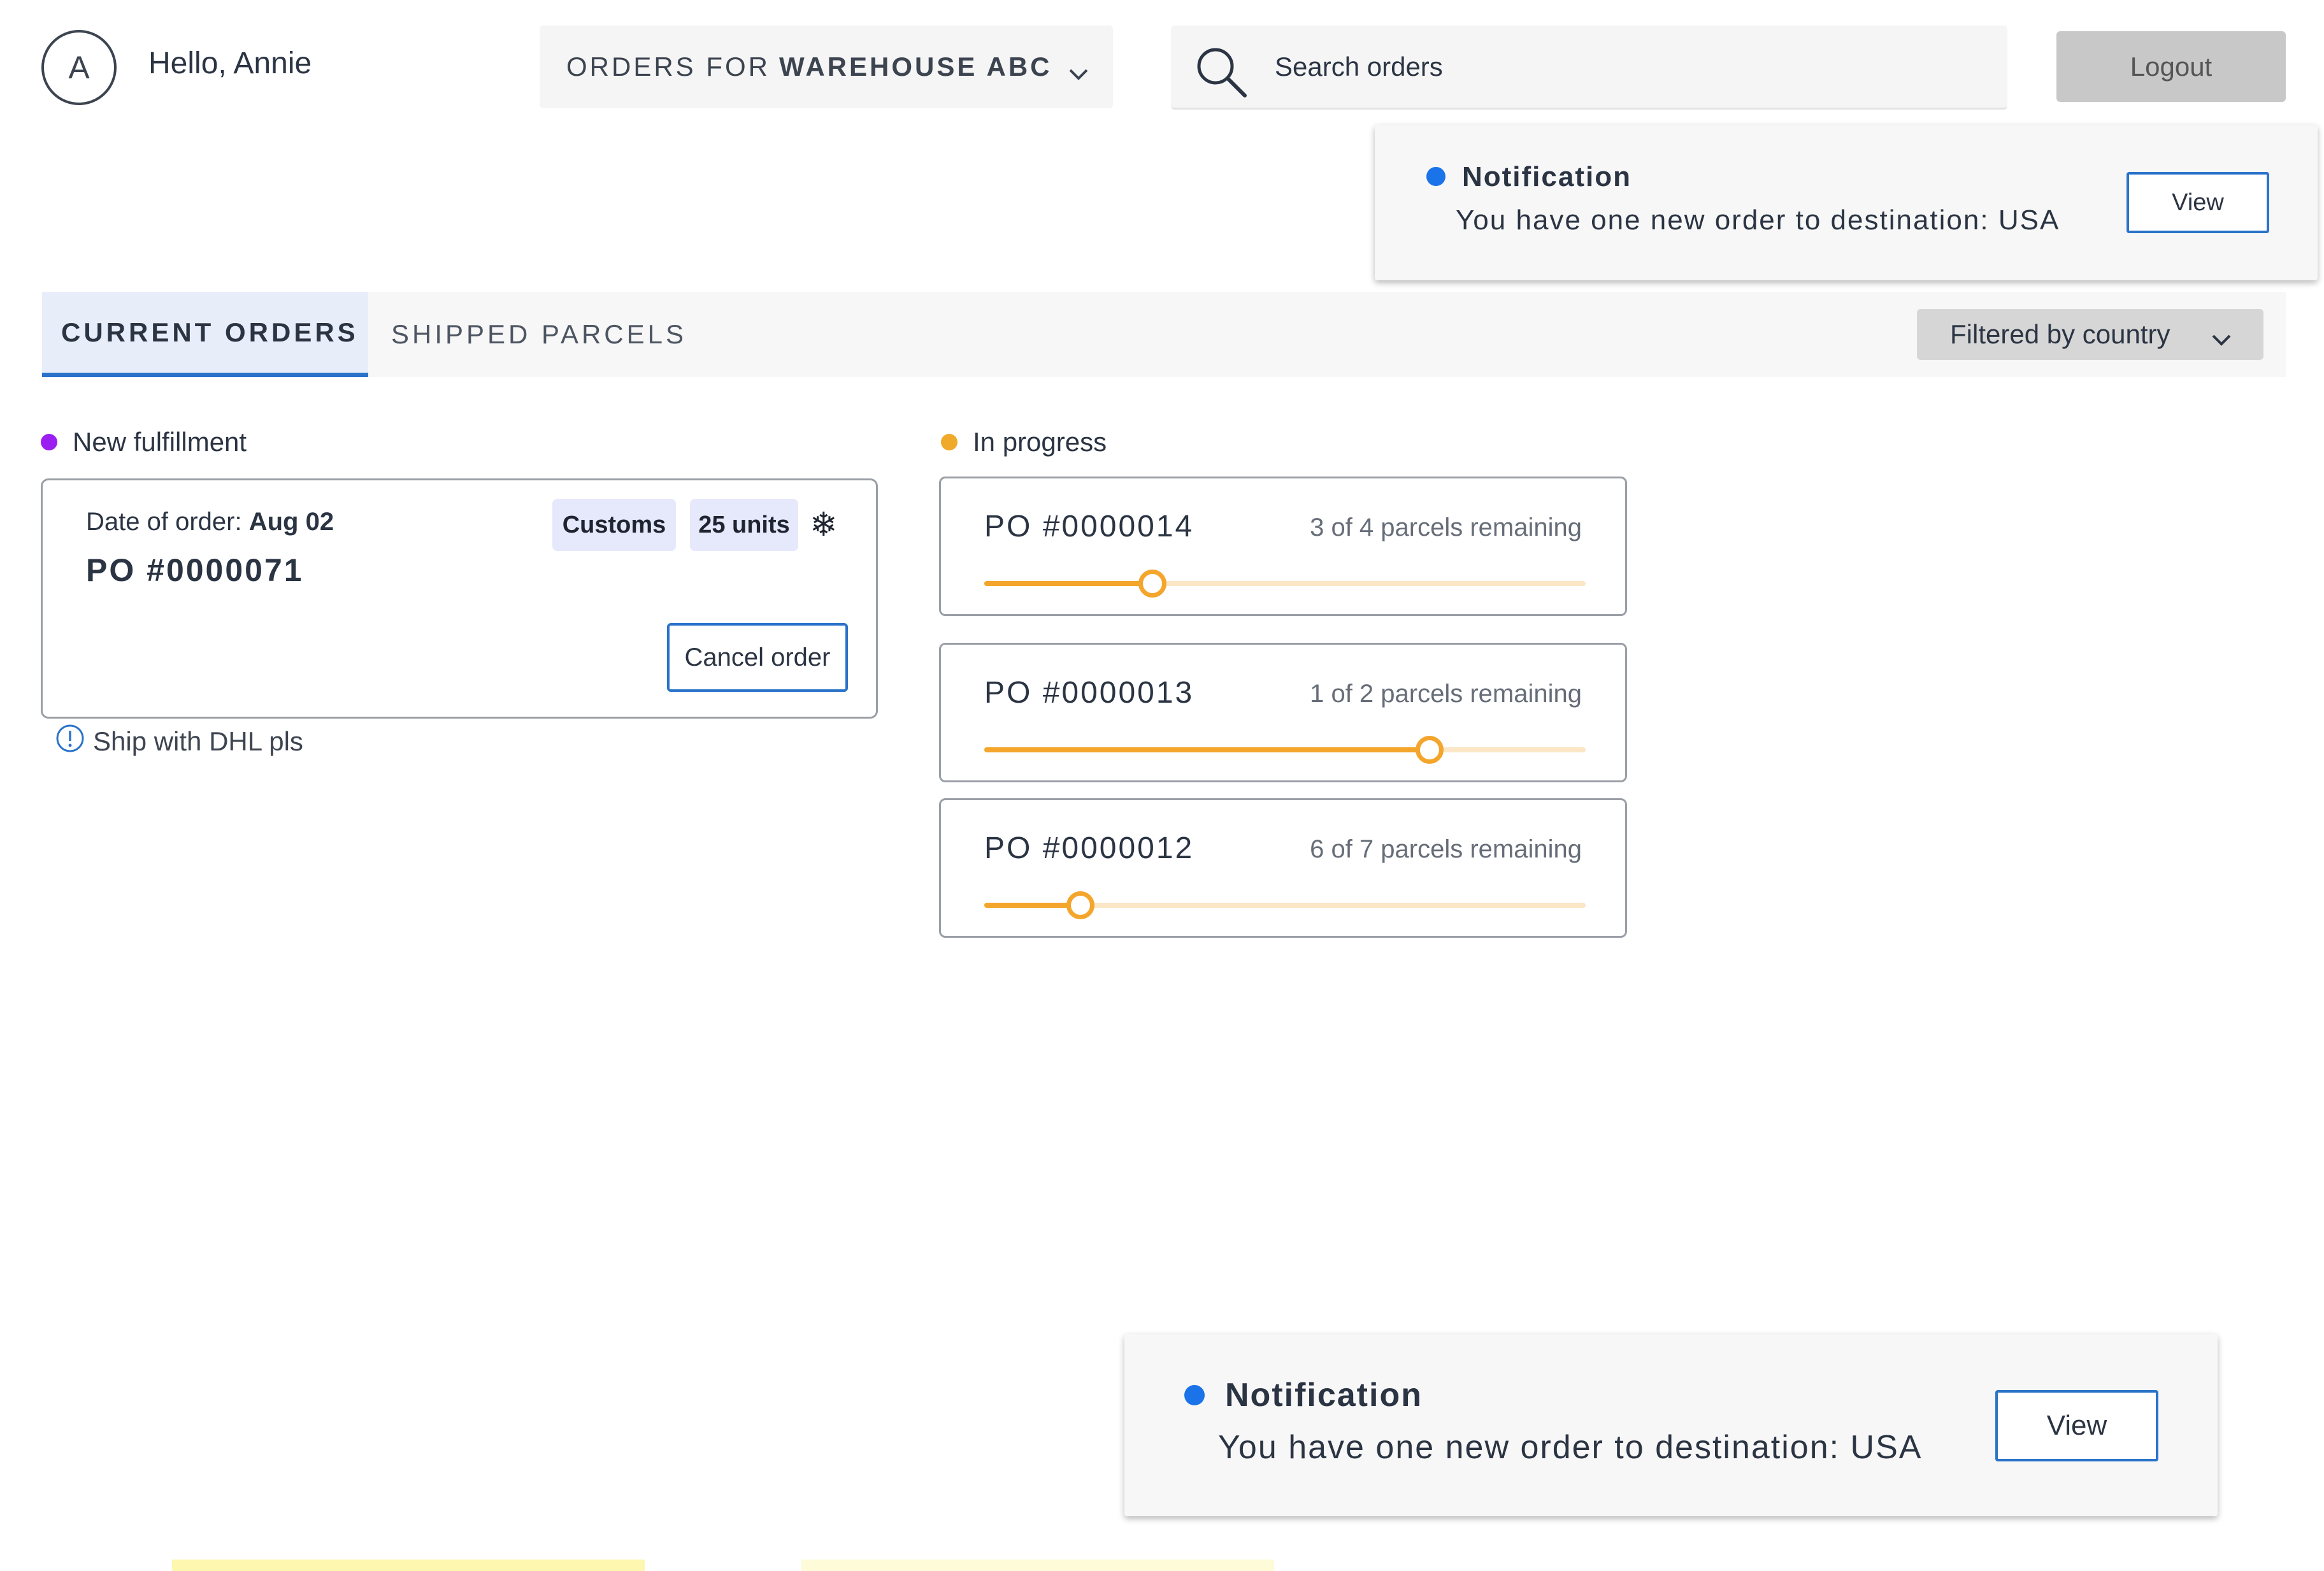 The image size is (2324, 1571). Describe the element at coordinates (1040, 442) in the screenshot. I see `column-title: In progress` at that location.